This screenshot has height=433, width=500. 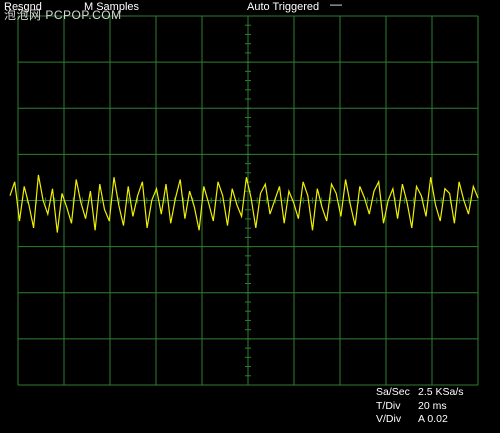 What do you see at coordinates (389, 419) in the screenshot?
I see `readout-label: V/Div` at bounding box center [389, 419].